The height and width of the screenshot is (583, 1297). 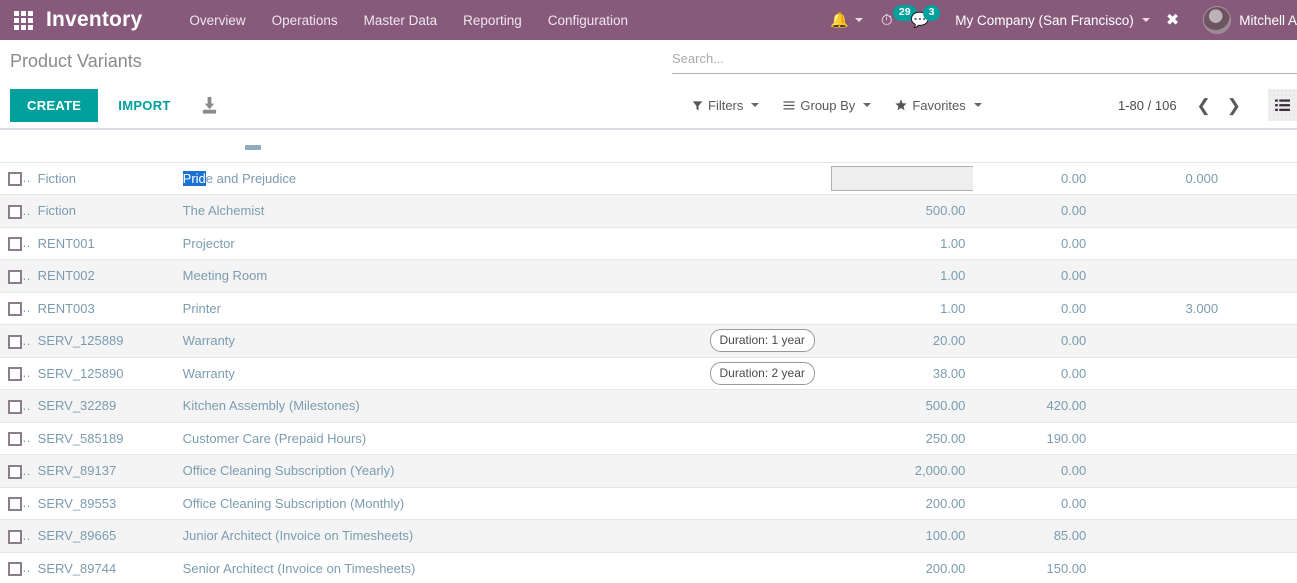 I want to click on row-n1-cell: 100.00, so click(x=898, y=536).